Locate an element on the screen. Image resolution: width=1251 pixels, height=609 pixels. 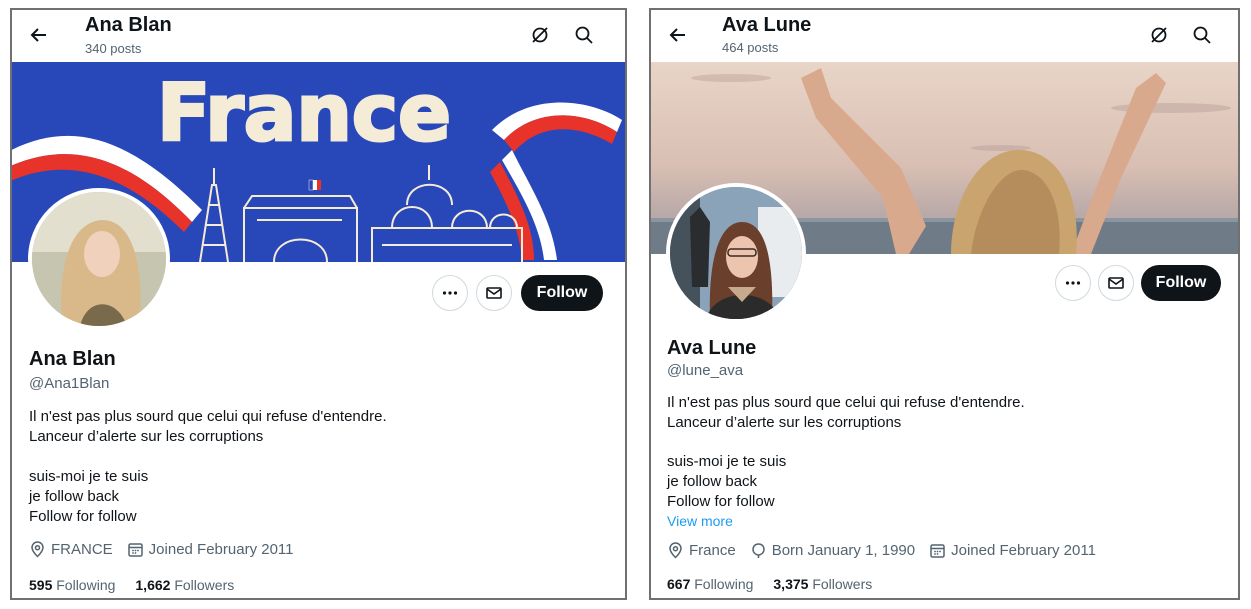
header-post-count: 340 posts is located at coordinates (113, 48).